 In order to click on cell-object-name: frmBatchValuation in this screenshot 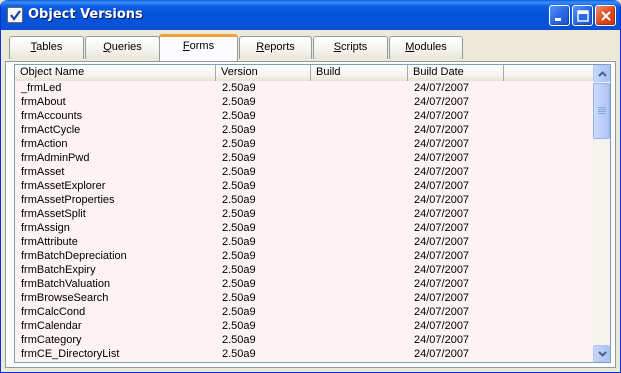, I will do `click(66, 284)`.